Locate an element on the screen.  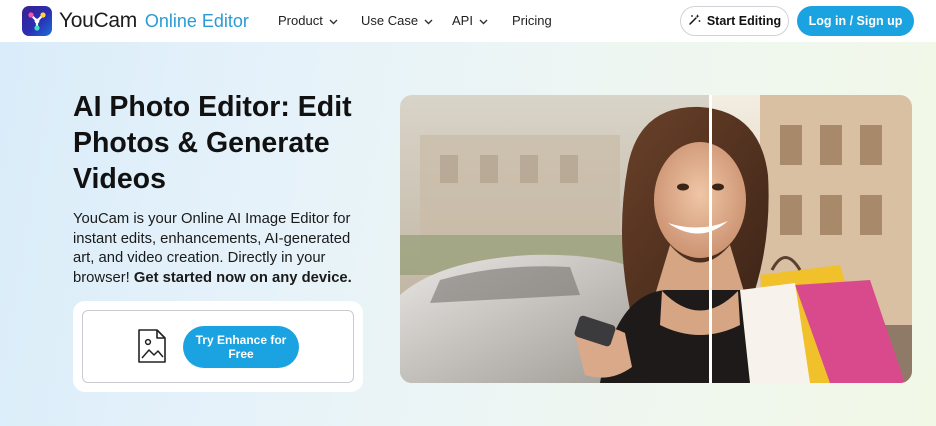
nav-item-label: Product is located at coordinates (300, 20).